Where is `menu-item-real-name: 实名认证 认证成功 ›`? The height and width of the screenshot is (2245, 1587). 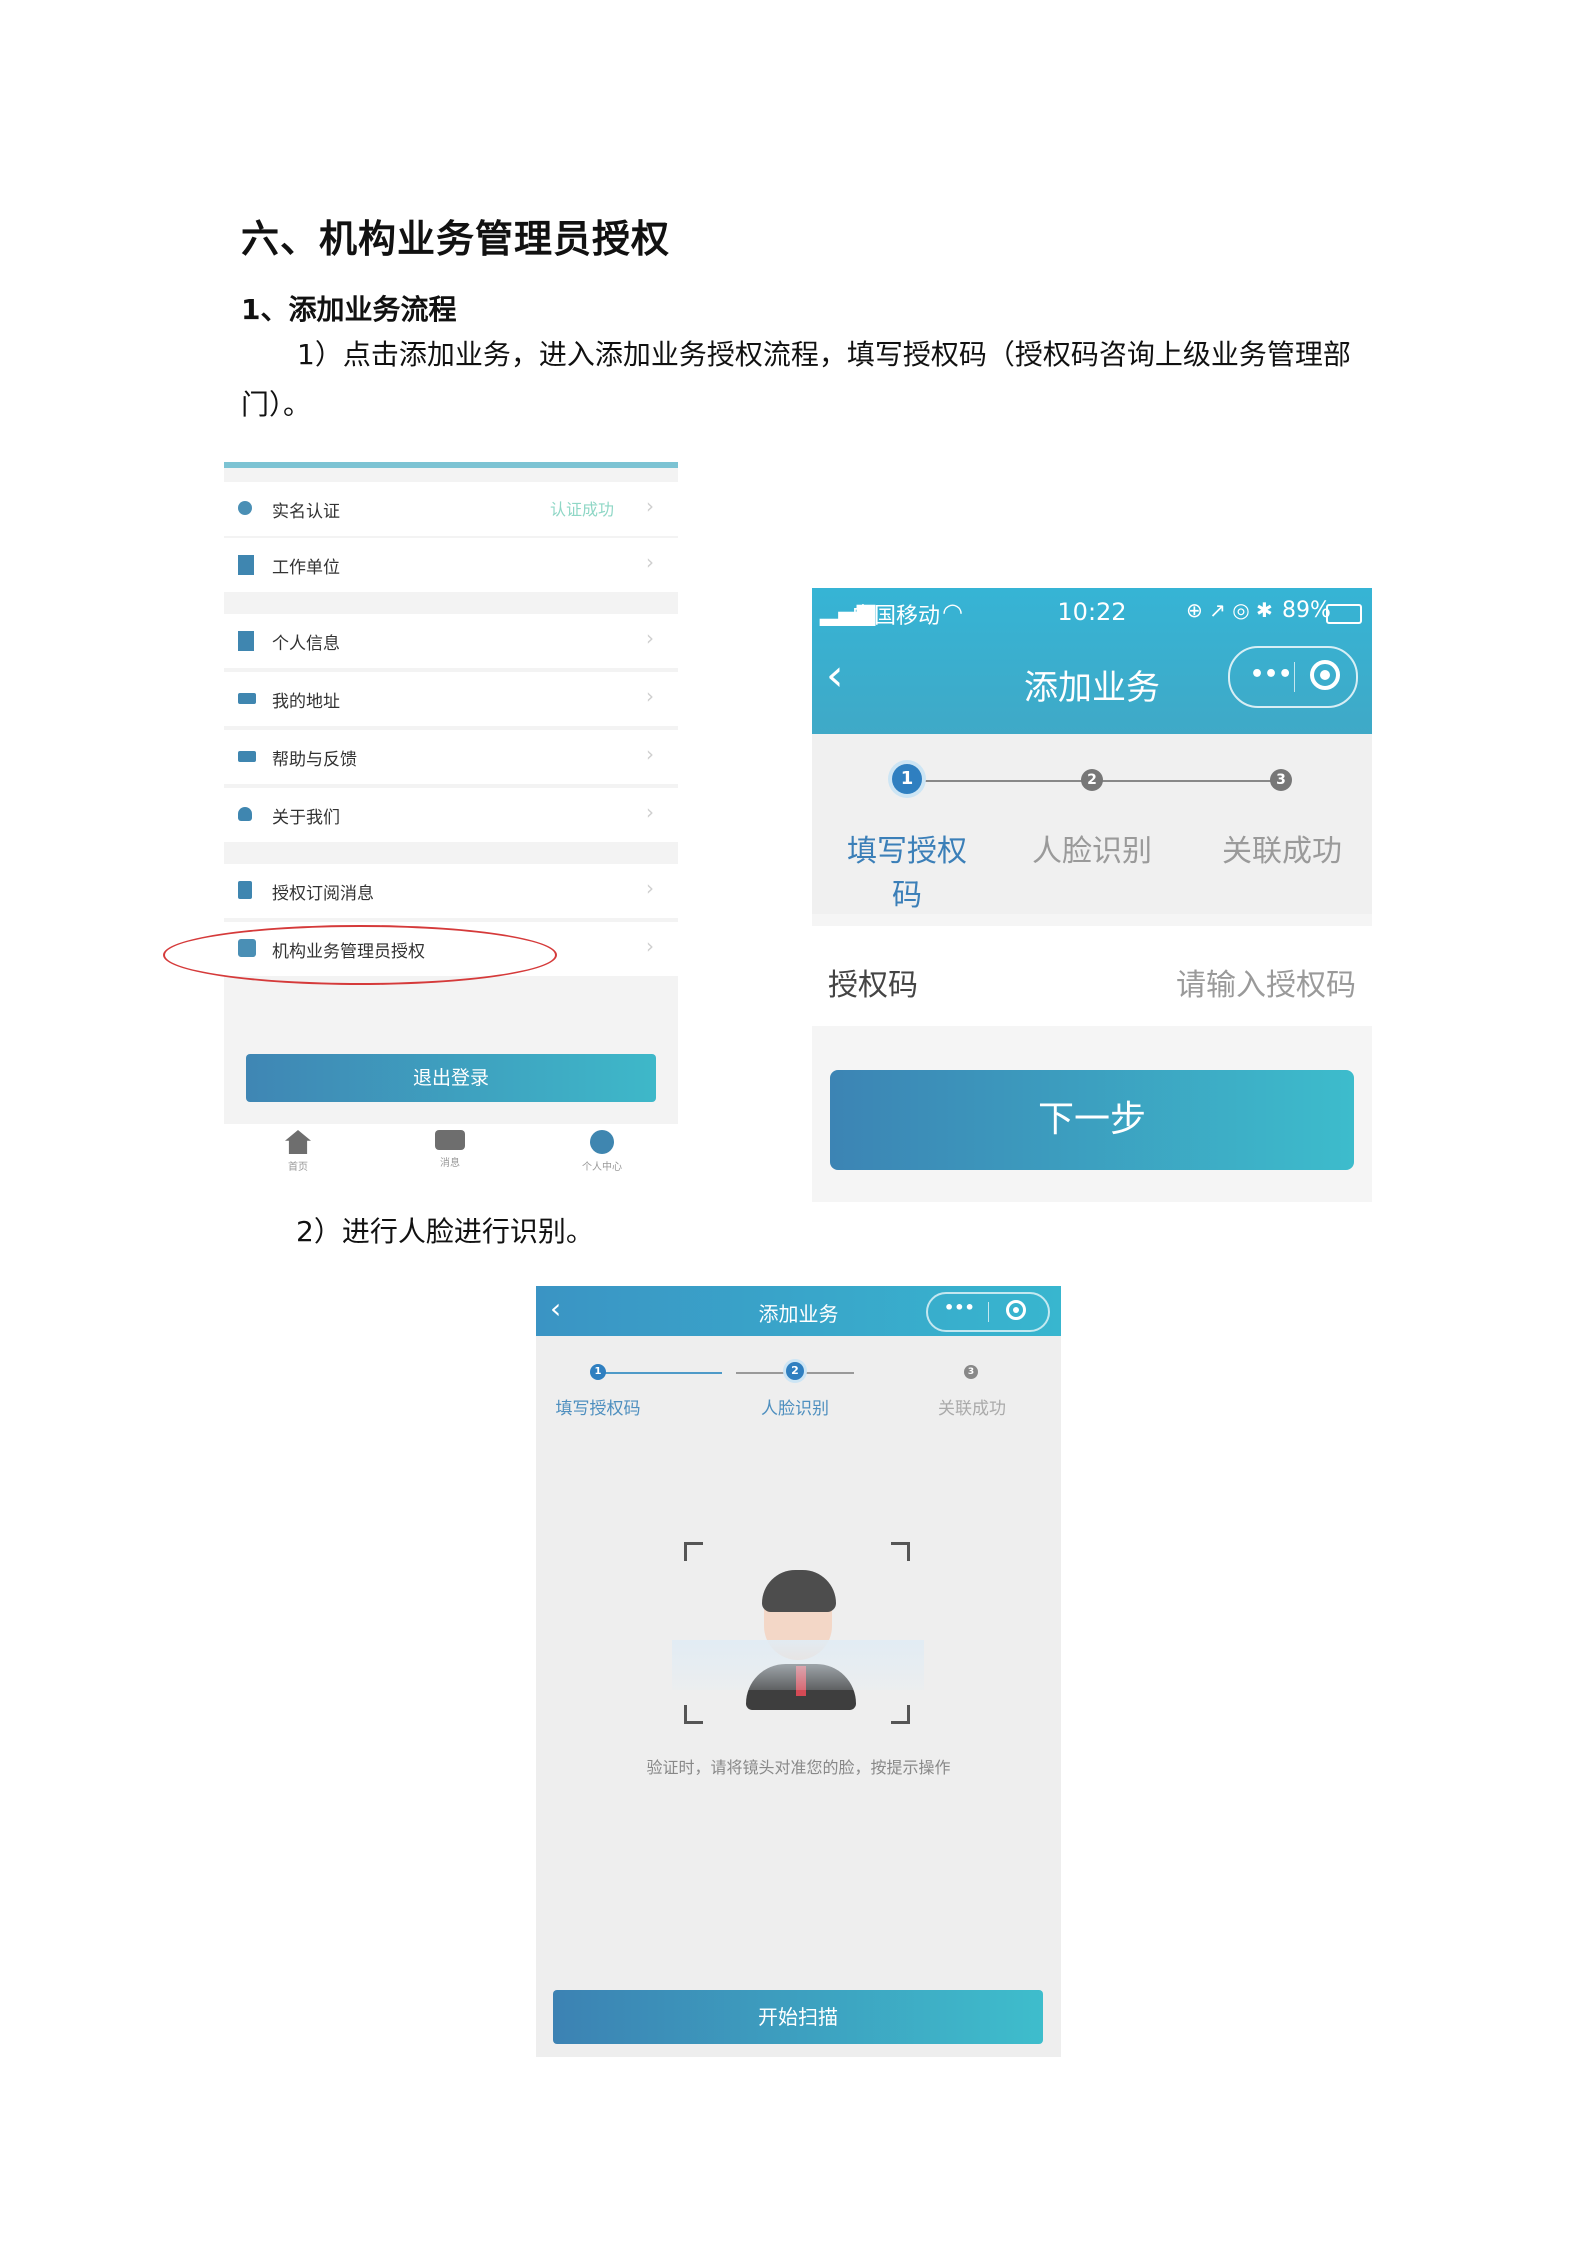
menu-item-real-name: 实名认证 认证成功 › is located at coordinates (451, 509).